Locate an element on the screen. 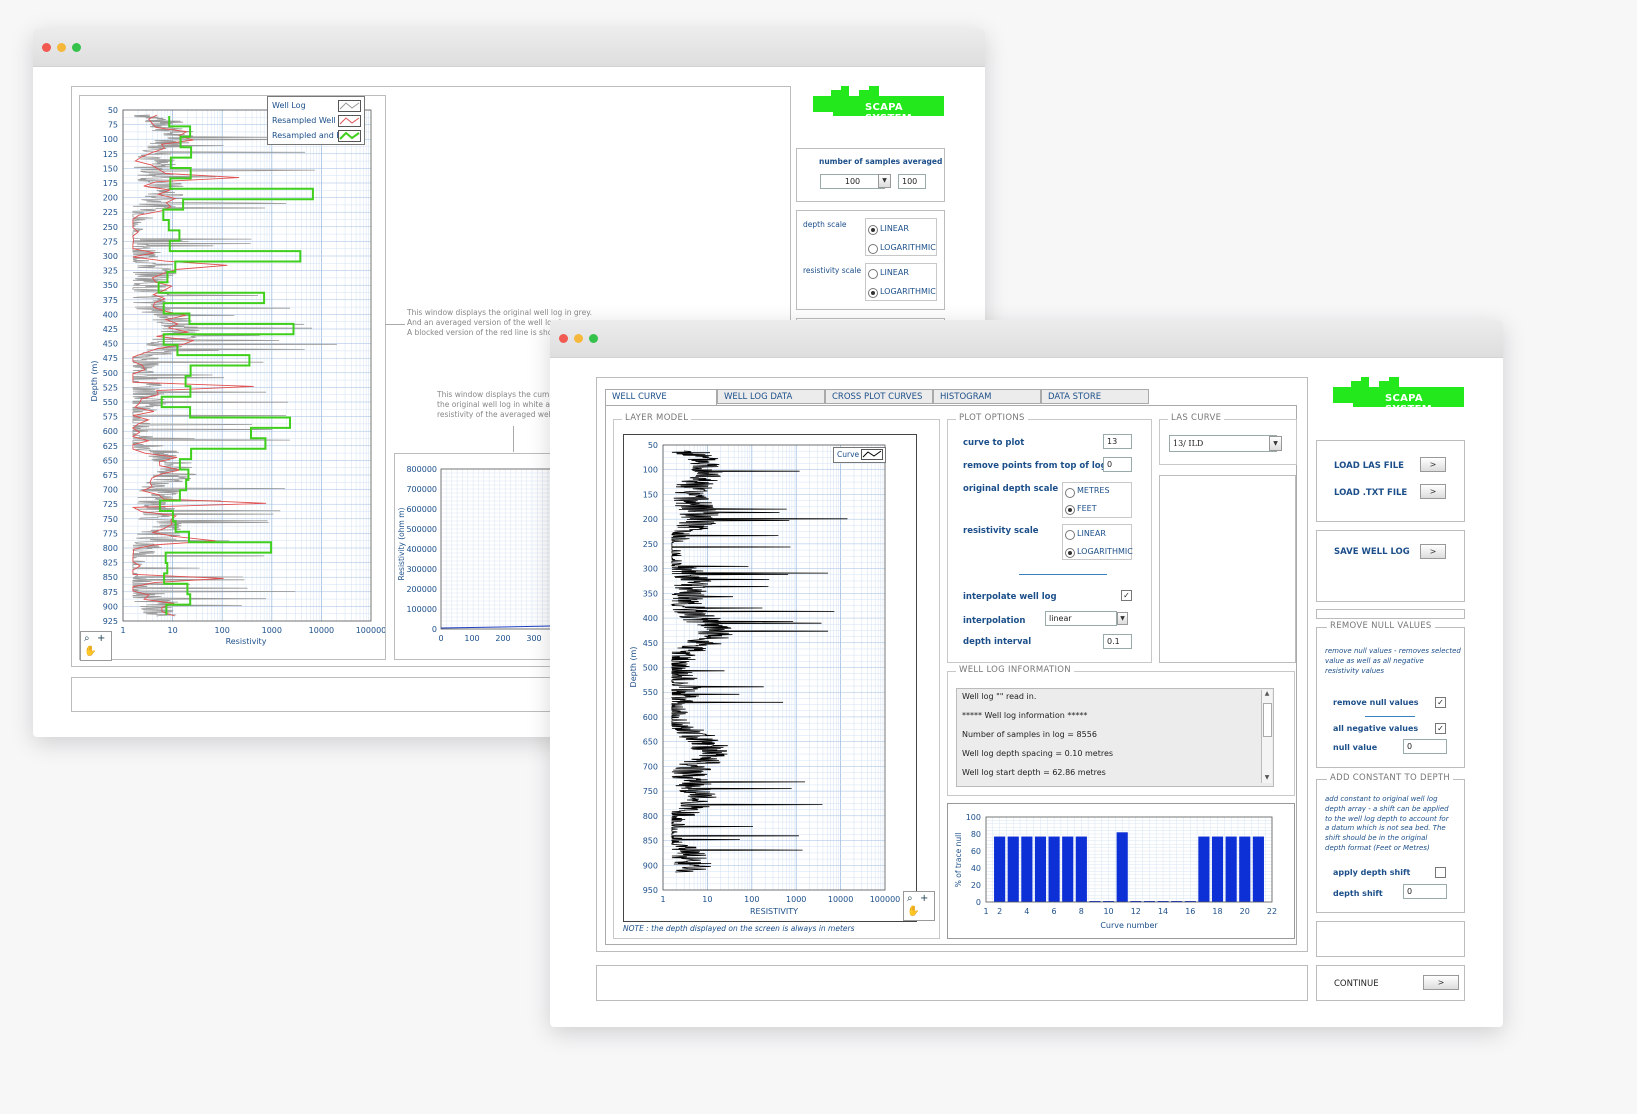 The image size is (1637, 1114). res-linear-label: LINEAR is located at coordinates (894, 272).